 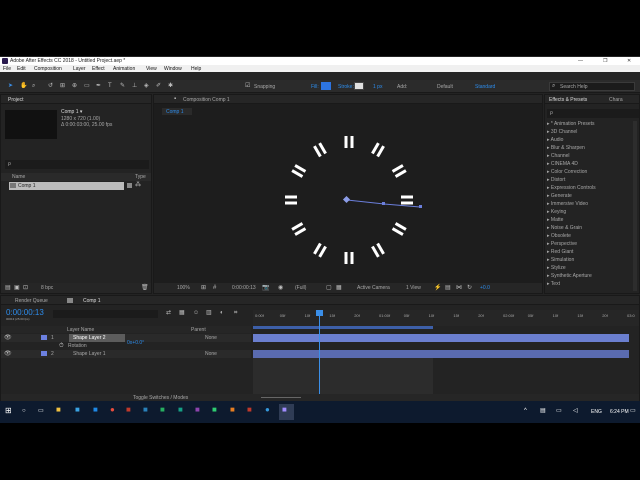 What do you see at coordinates (346, 87) in the screenshot?
I see `stroke-label: Stroke:` at bounding box center [346, 87].